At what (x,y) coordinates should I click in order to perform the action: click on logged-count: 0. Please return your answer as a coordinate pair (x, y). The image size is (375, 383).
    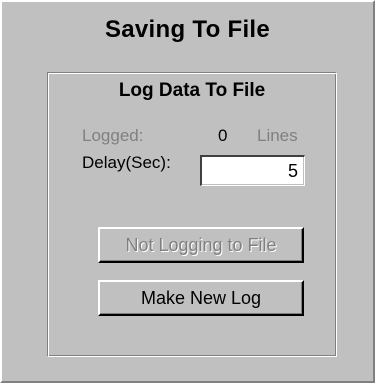
    Looking at the image, I should click on (223, 135).